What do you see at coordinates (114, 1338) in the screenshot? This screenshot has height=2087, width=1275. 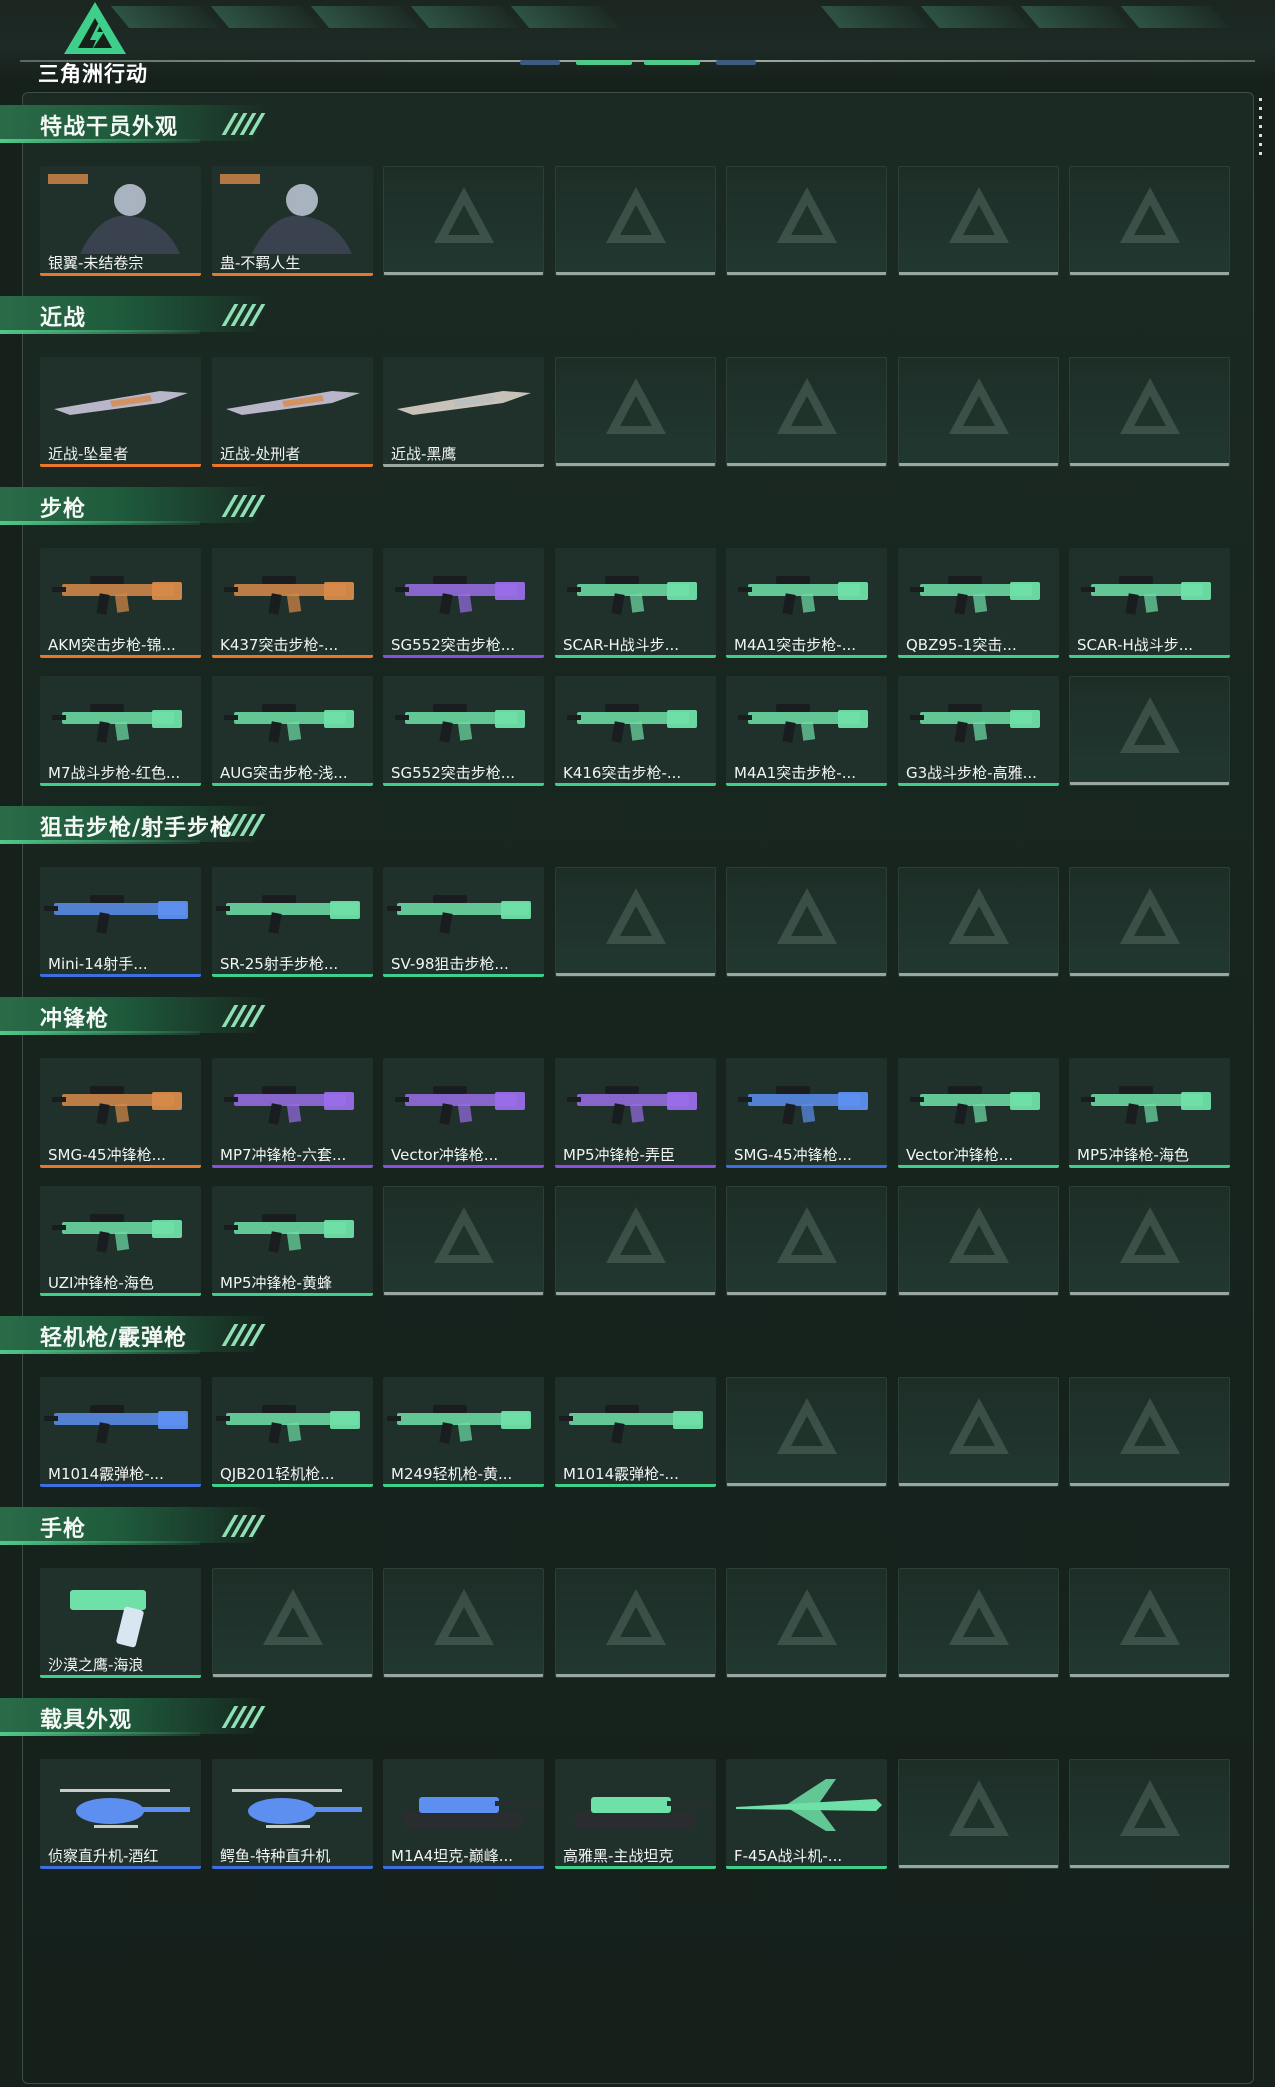 I see `section-title: 轻机枪/霰弹枪` at bounding box center [114, 1338].